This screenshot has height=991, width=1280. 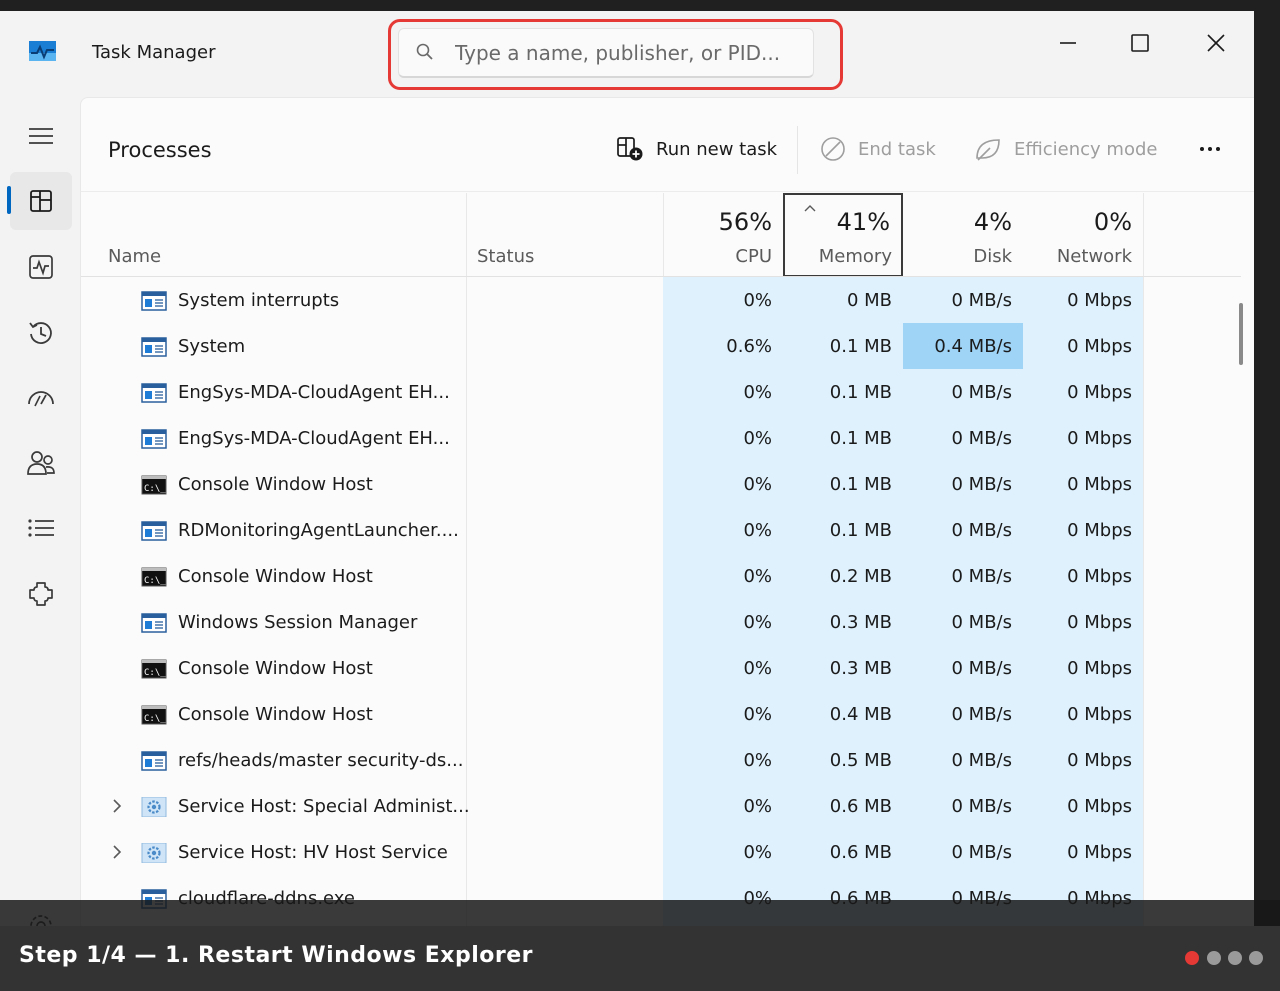 I want to click on close-button, so click(x=1216, y=43).